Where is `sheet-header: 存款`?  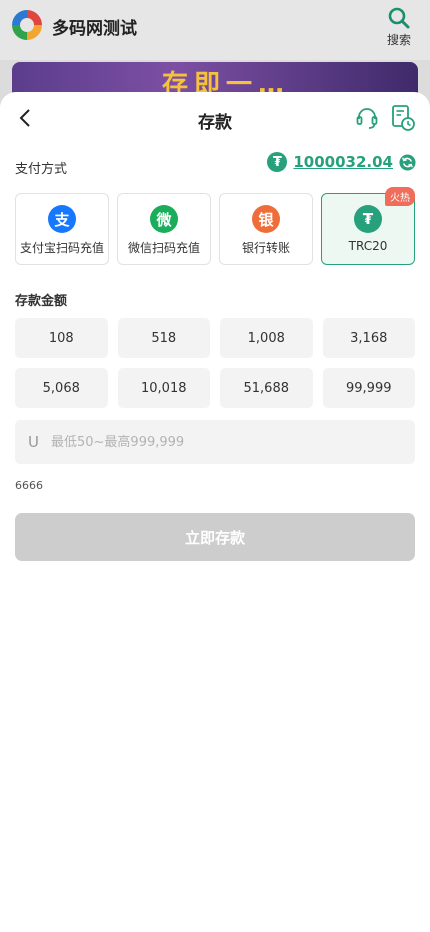
sheet-header: 存款 is located at coordinates (215, 119).